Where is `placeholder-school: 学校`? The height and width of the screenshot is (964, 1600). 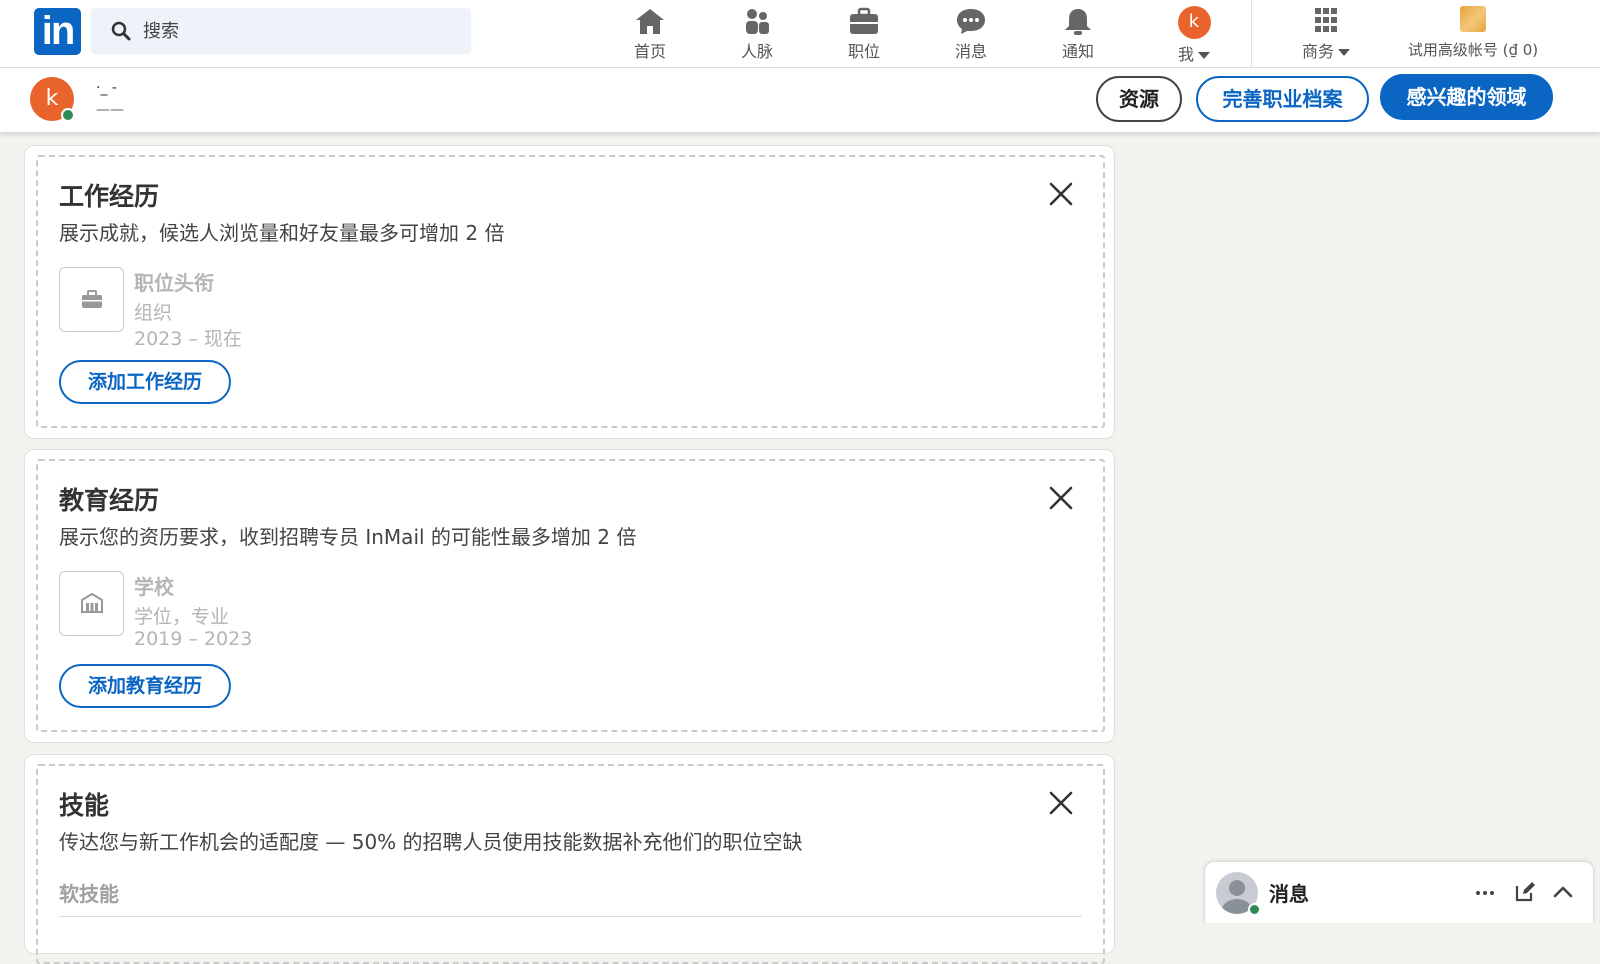 placeholder-school: 学校 is located at coordinates (154, 587).